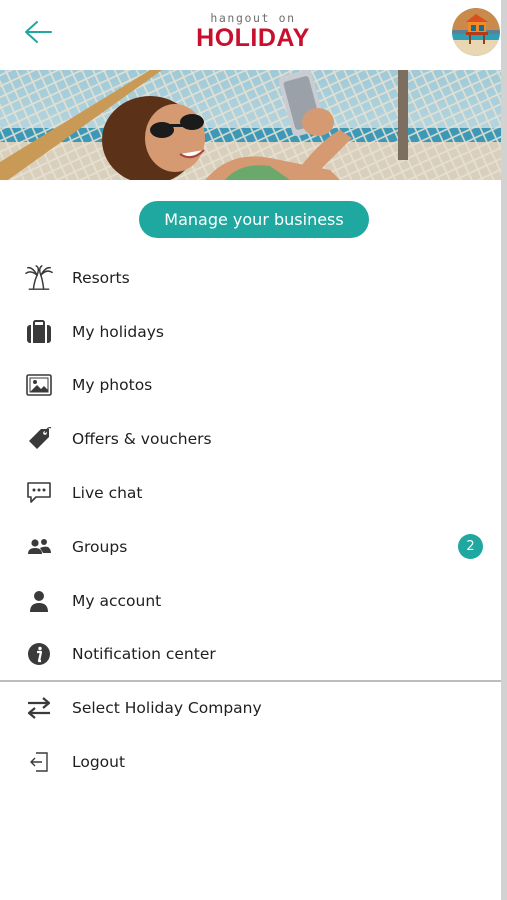 The width and height of the screenshot is (507, 900). What do you see at coordinates (253, 762) in the screenshot?
I see `menu-item-logout: Logout` at bounding box center [253, 762].